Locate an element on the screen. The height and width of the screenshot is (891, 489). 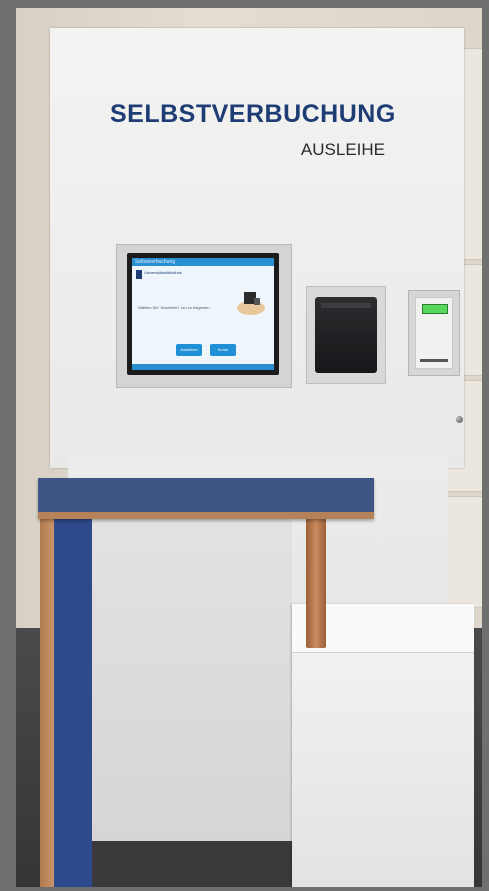
screen-topbar: Selbstverbuchung is located at coordinates (203, 262).